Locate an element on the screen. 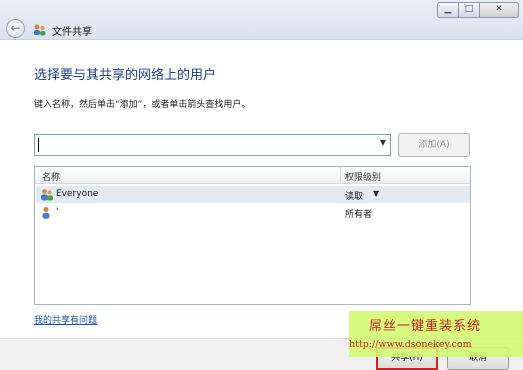 Image resolution: width=523 pixels, height=370 pixels. back-arrow-icon: ← is located at coordinates (15, 28).